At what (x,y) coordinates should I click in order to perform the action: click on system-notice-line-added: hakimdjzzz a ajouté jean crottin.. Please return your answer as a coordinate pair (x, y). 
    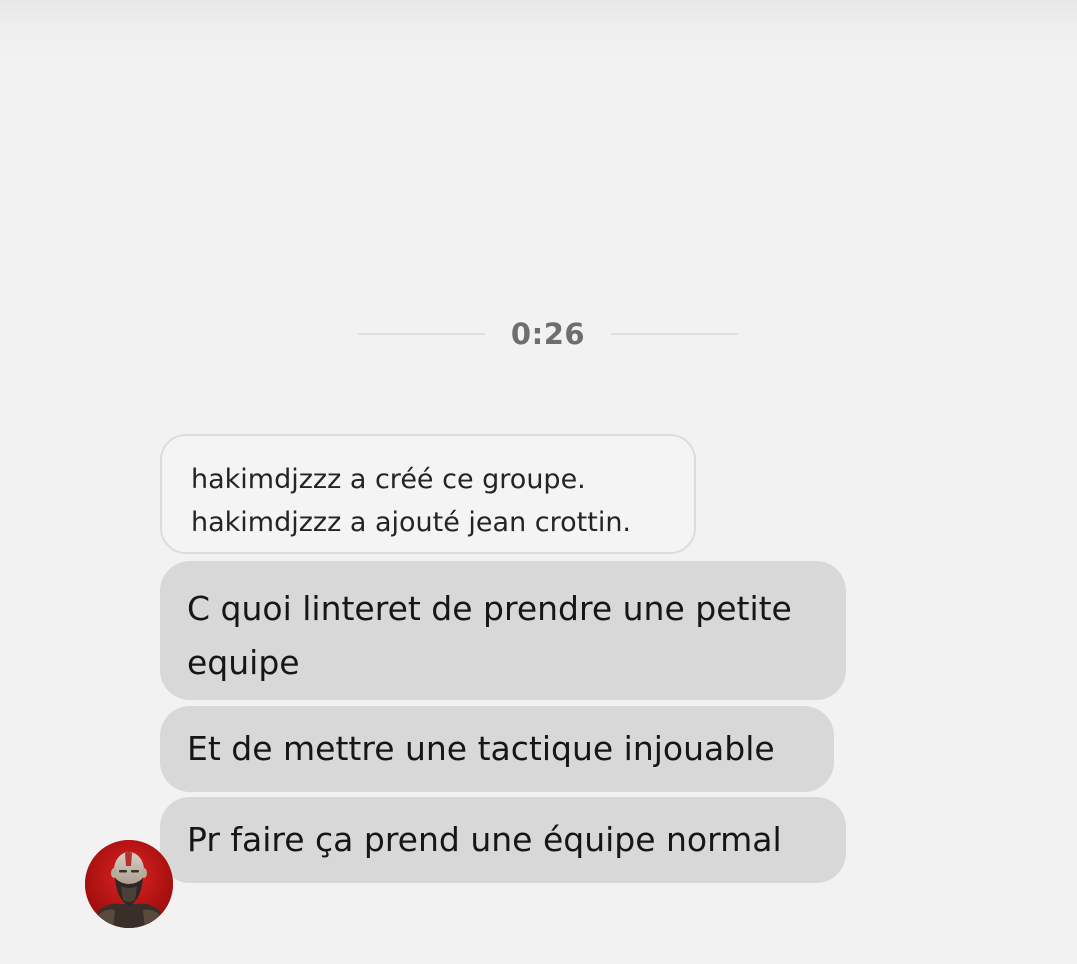
    Looking at the image, I should click on (411, 522).